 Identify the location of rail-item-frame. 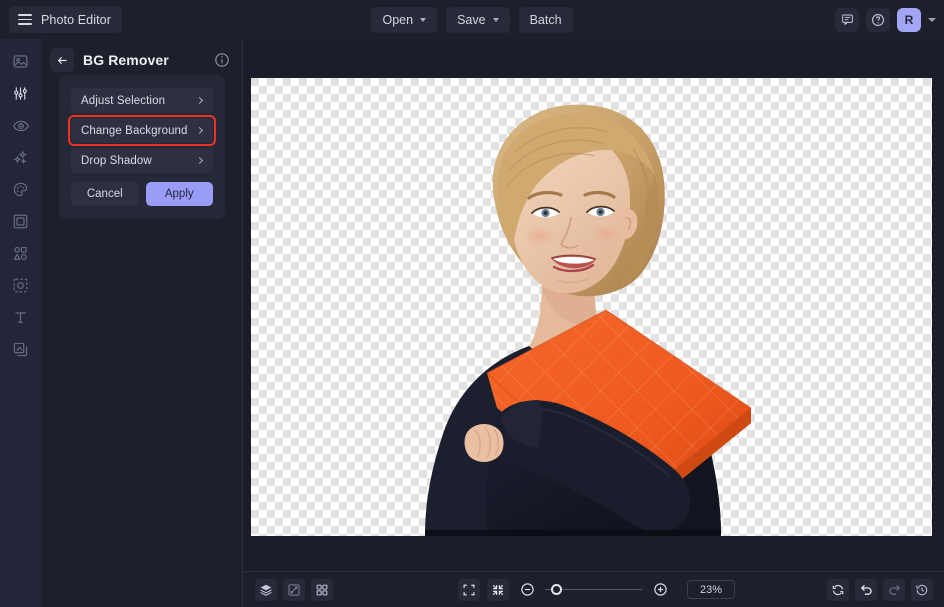
(21, 221).